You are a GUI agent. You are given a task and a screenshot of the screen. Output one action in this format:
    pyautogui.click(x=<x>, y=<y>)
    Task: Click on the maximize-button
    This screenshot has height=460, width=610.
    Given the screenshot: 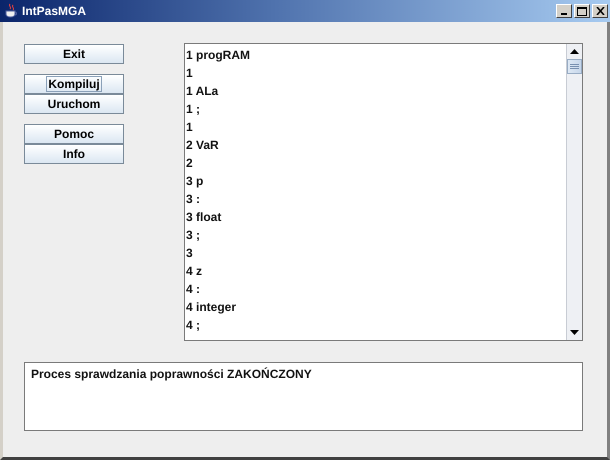 What is the action you would take?
    pyautogui.click(x=582, y=11)
    